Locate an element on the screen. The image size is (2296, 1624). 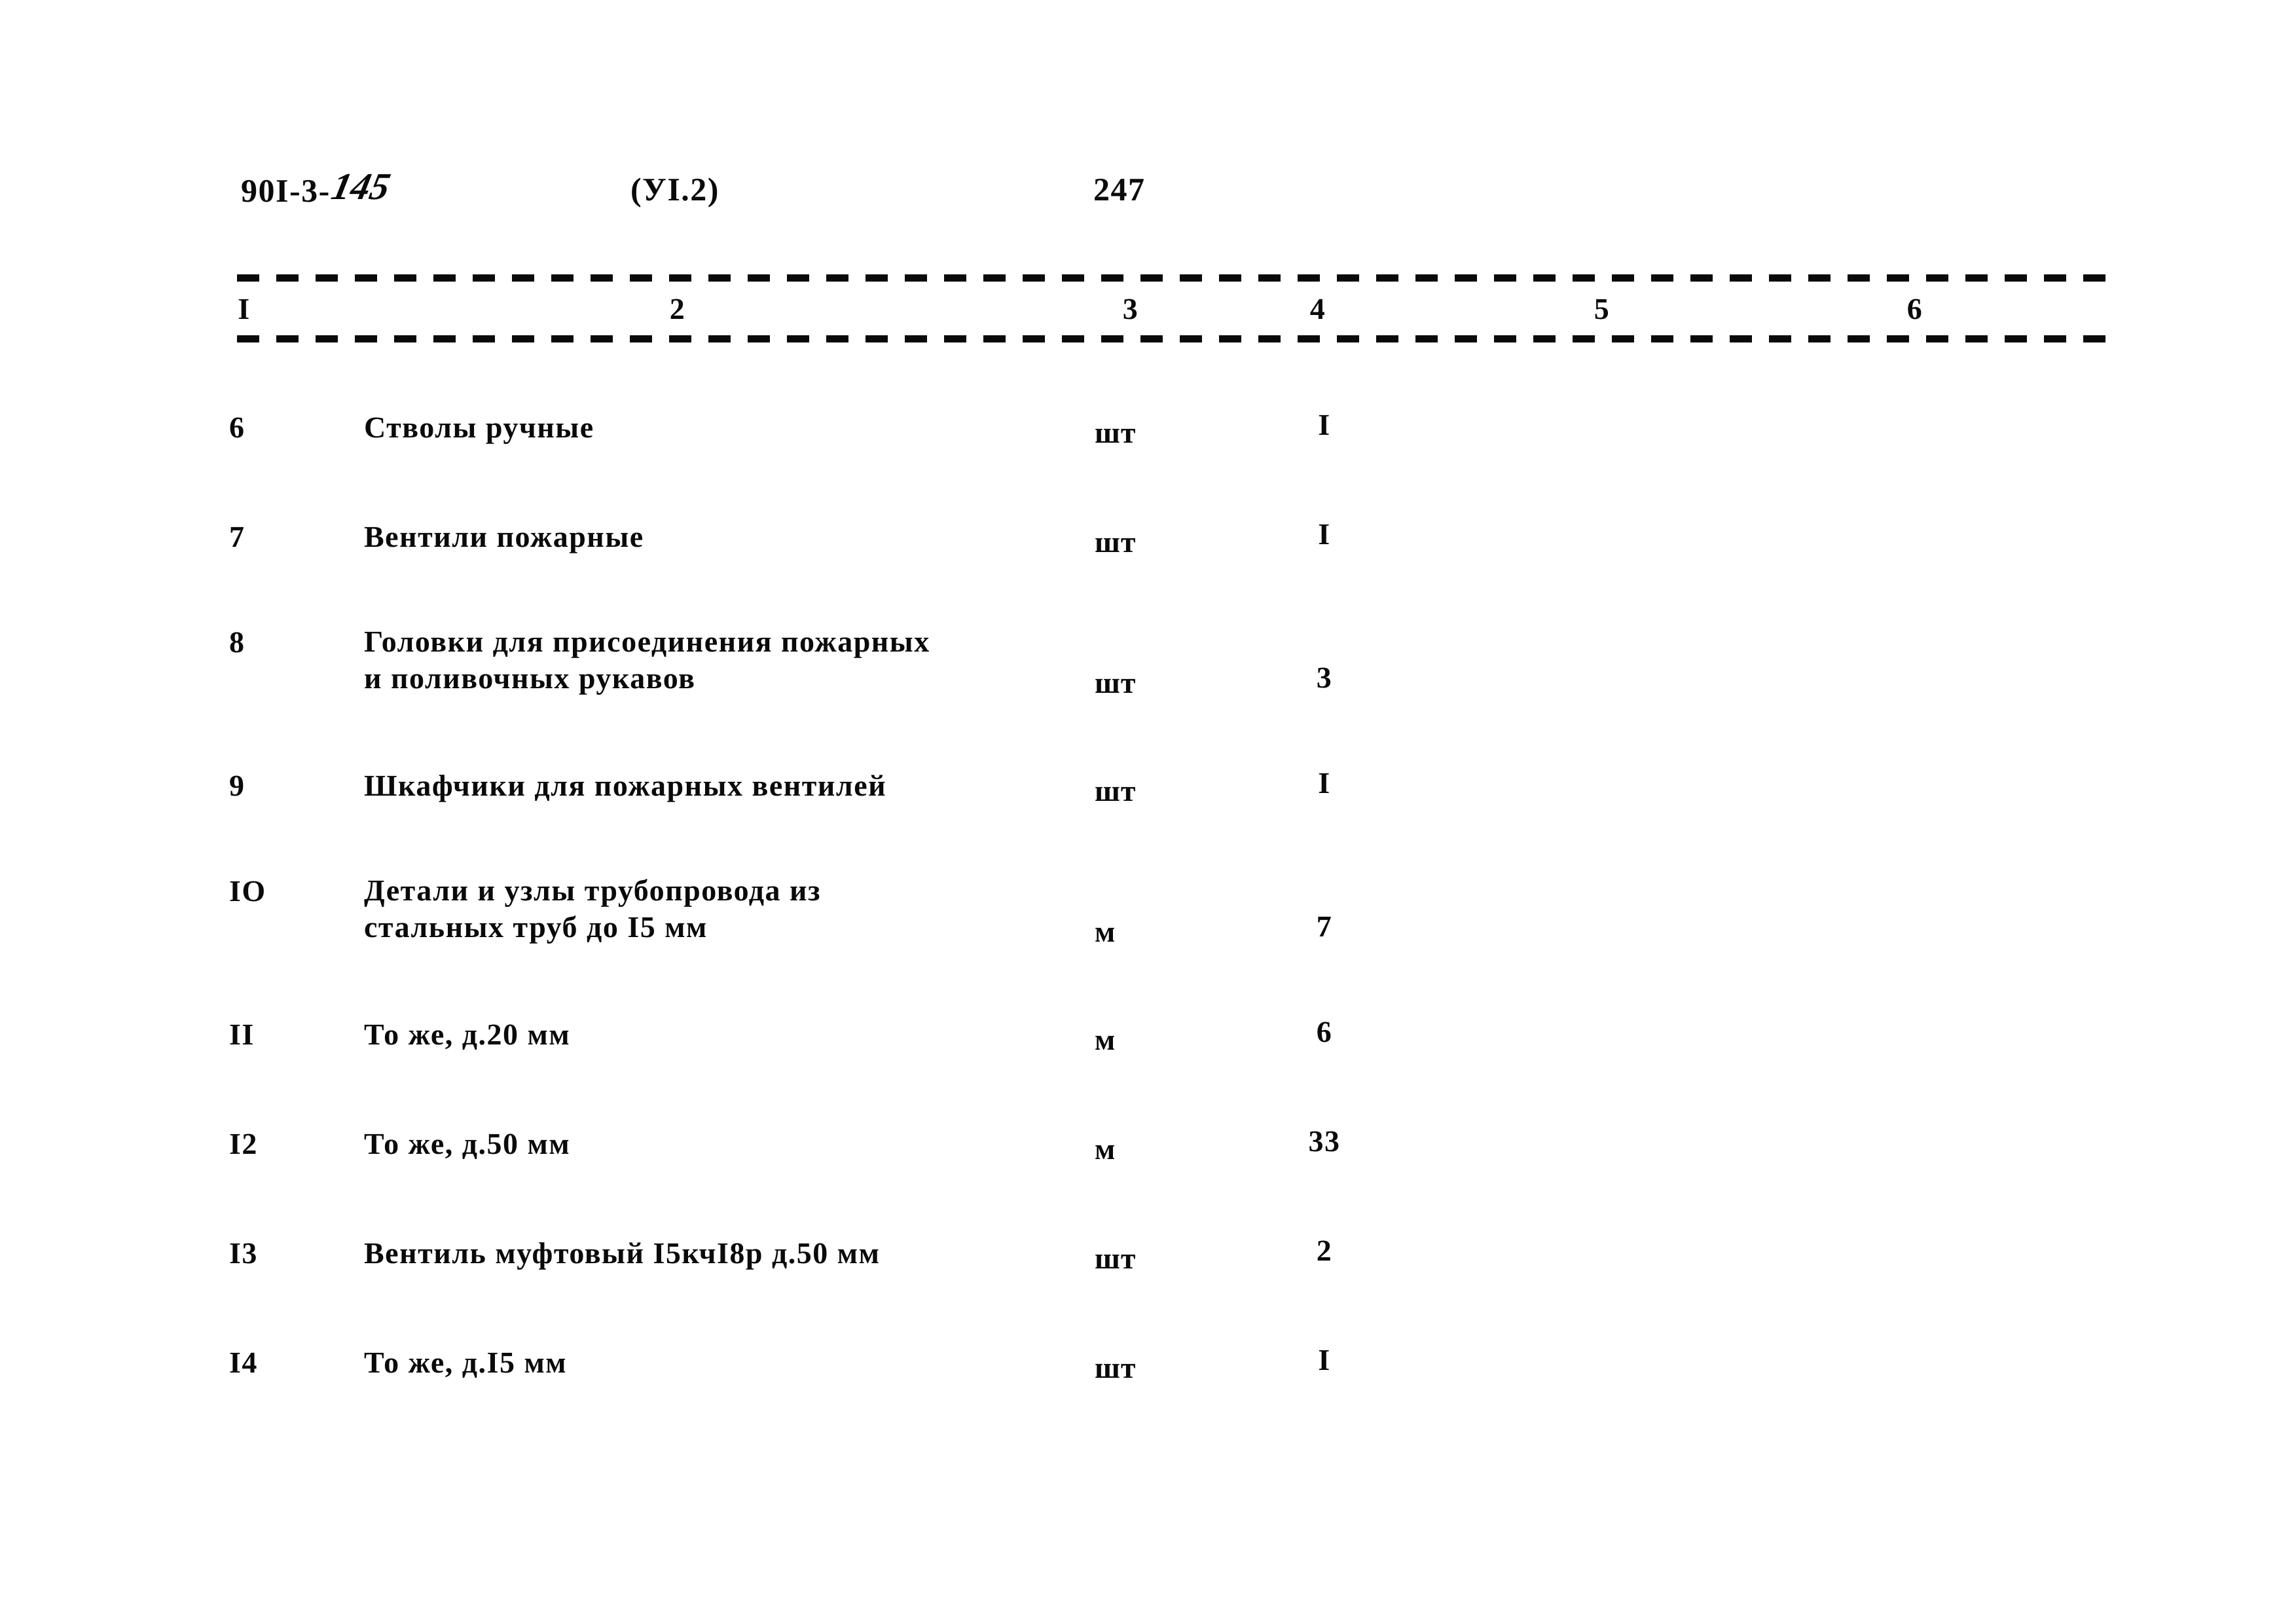
row-number: I4 is located at coordinates (243, 1362).